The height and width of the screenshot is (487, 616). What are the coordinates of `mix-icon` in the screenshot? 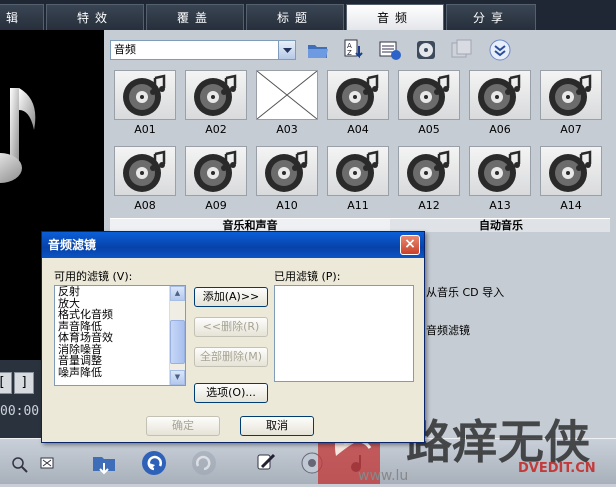 It's located at (312, 463).